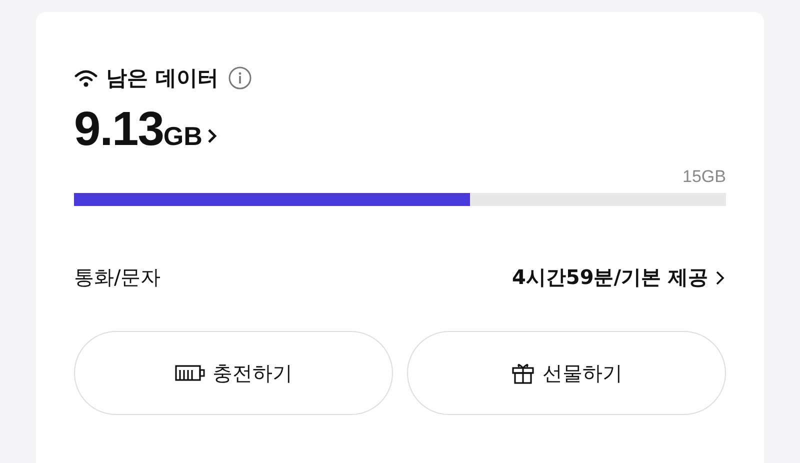  What do you see at coordinates (704, 177) in the screenshot?
I see `total-data-label: 15GB` at bounding box center [704, 177].